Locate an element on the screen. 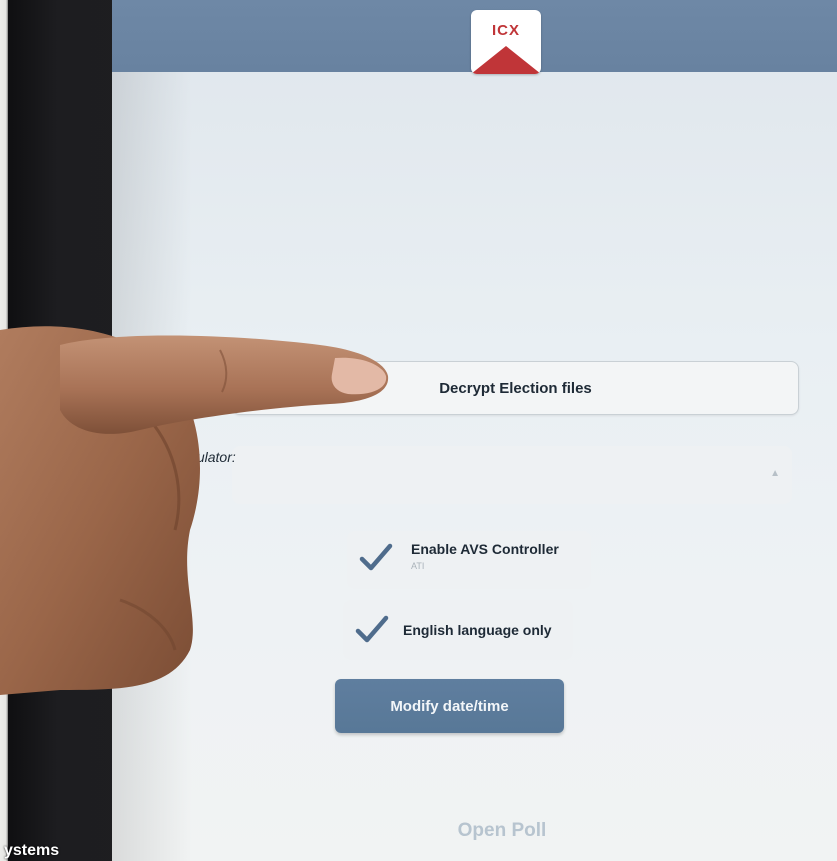 The image size is (837, 861). decrypt-button-label: Decrypt Election files is located at coordinates (515, 388).